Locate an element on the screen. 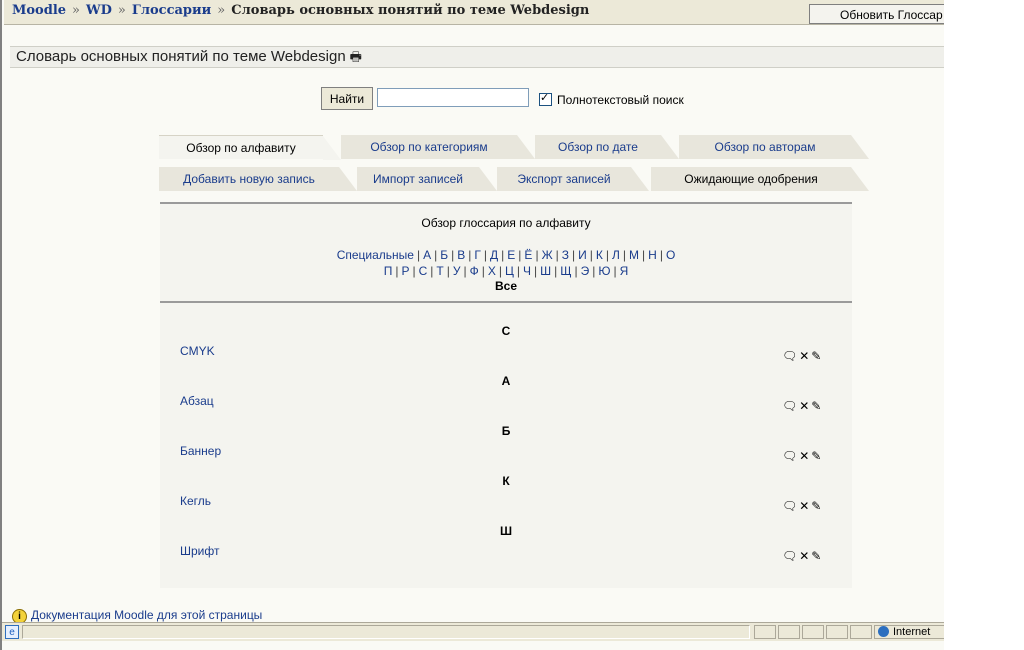 Image resolution: width=1024 pixels, height=650 pixels. entry-letter-heading: А is located at coordinates (506, 381).